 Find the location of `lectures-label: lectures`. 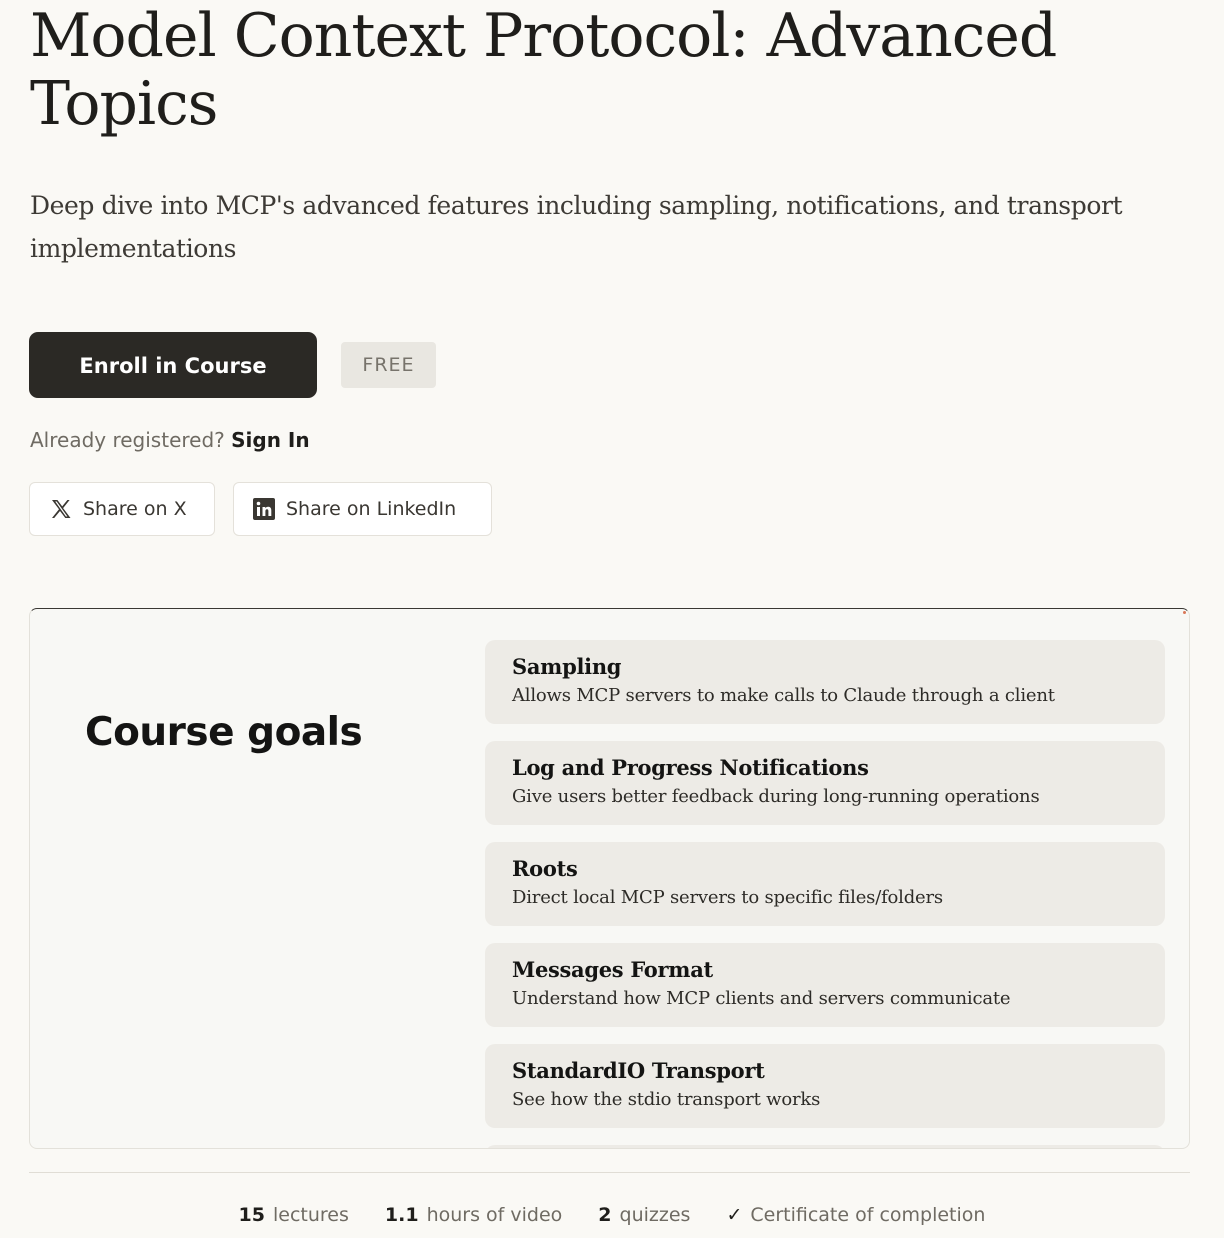

lectures-label: lectures is located at coordinates (311, 1215).